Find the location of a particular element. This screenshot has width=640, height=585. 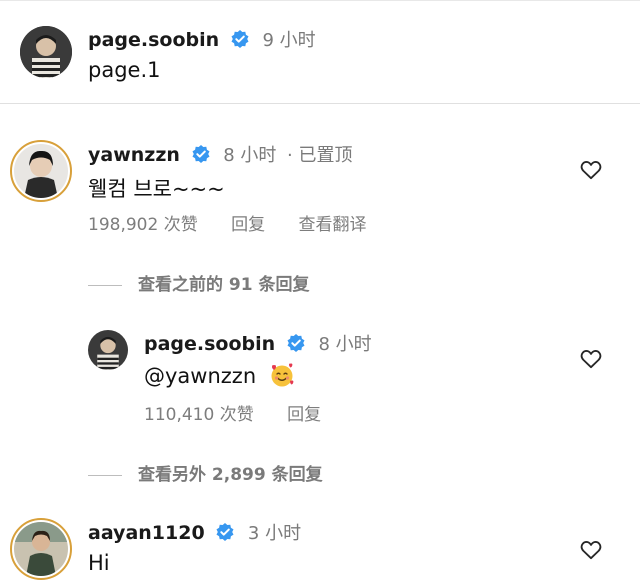

top-border is located at coordinates (320, 0).